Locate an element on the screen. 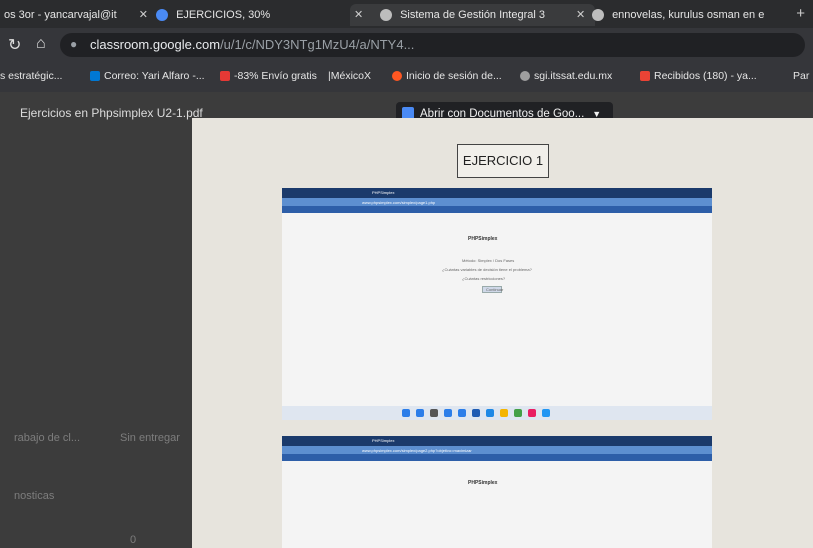 This screenshot has width=813, height=548. browser-addressbar: www.phpsimplex.com/simplex/page1.php is located at coordinates (497, 202).